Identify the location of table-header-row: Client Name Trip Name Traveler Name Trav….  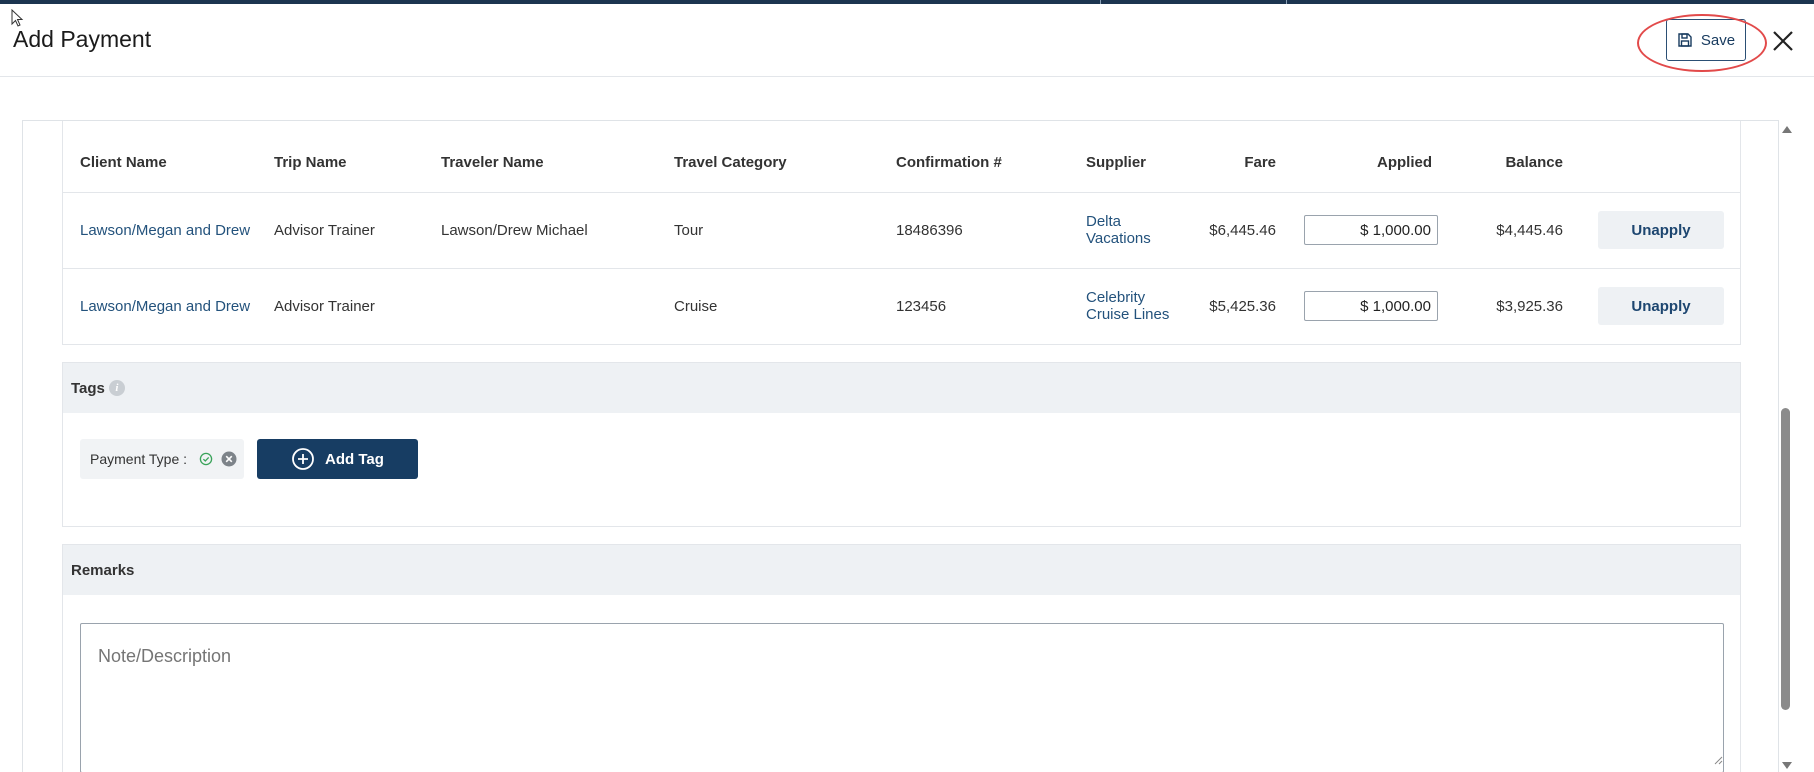
(901, 157).